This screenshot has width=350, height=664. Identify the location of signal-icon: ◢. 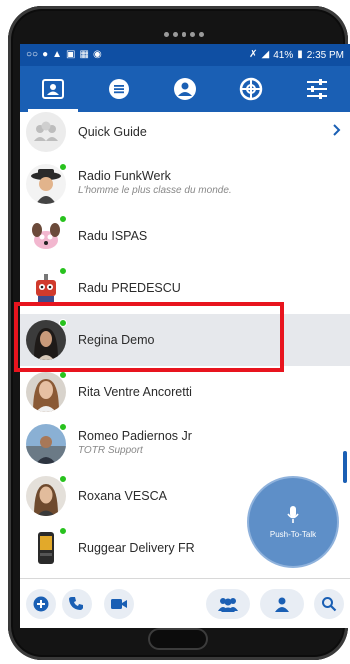
(265, 54).